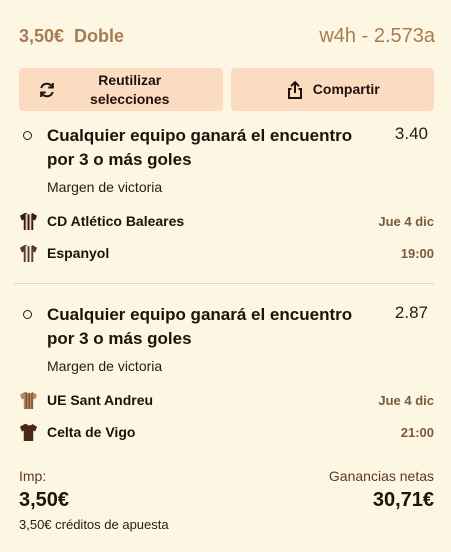 Image resolution: width=451 pixels, height=552 pixels. What do you see at coordinates (226, 221) in the screenshot?
I see `home-team-row: CD Atlético Baleares Jue 4 dic` at bounding box center [226, 221].